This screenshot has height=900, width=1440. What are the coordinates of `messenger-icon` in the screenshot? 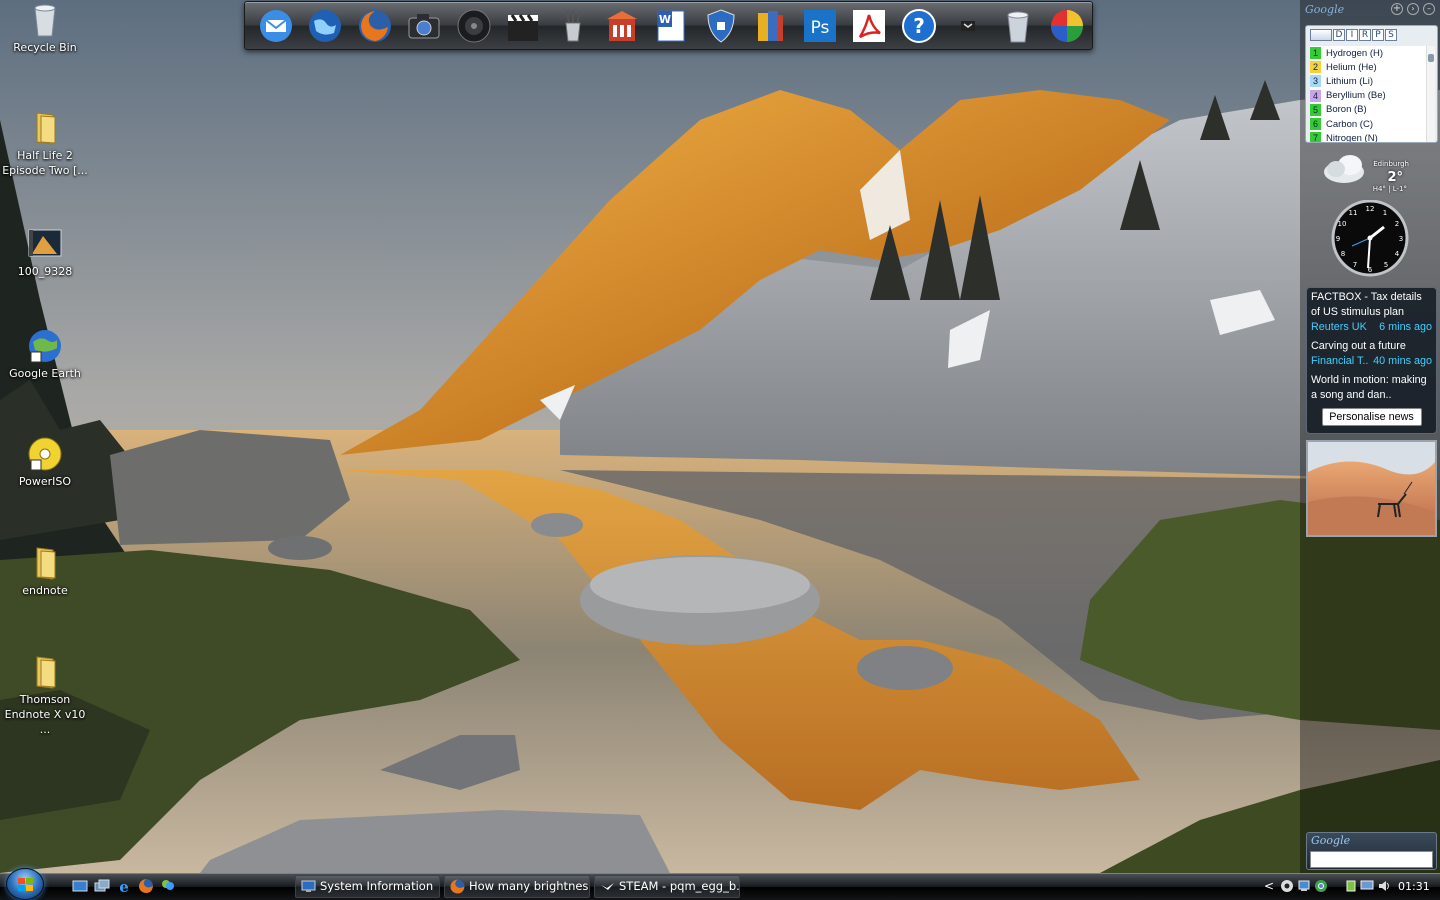 It's located at (168, 886).